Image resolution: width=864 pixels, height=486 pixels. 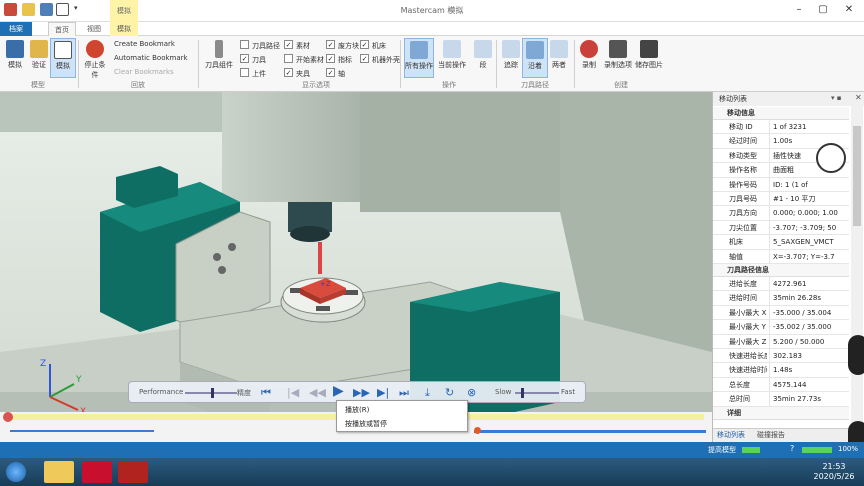 I want to click on slow-label: Slow, so click(x=503, y=392).